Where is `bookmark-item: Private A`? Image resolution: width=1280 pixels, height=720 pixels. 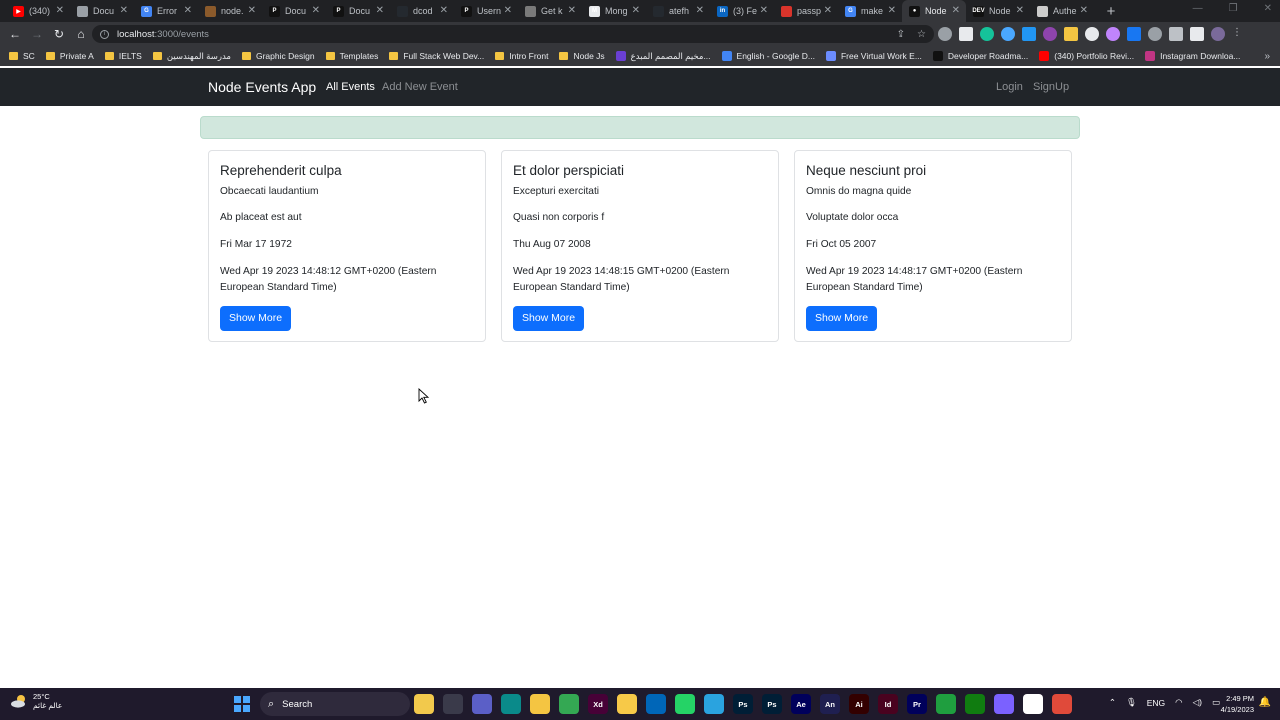 bookmark-item: Private A is located at coordinates (69, 56).